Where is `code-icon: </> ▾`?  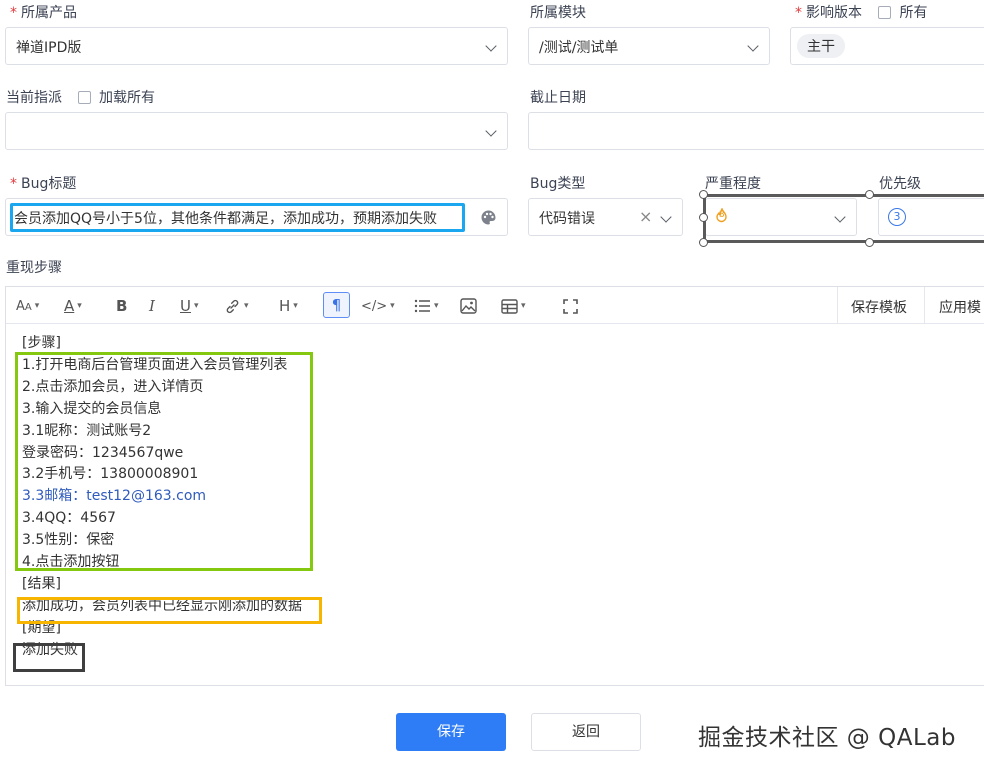
code-icon: </> ▾ is located at coordinates (378, 306).